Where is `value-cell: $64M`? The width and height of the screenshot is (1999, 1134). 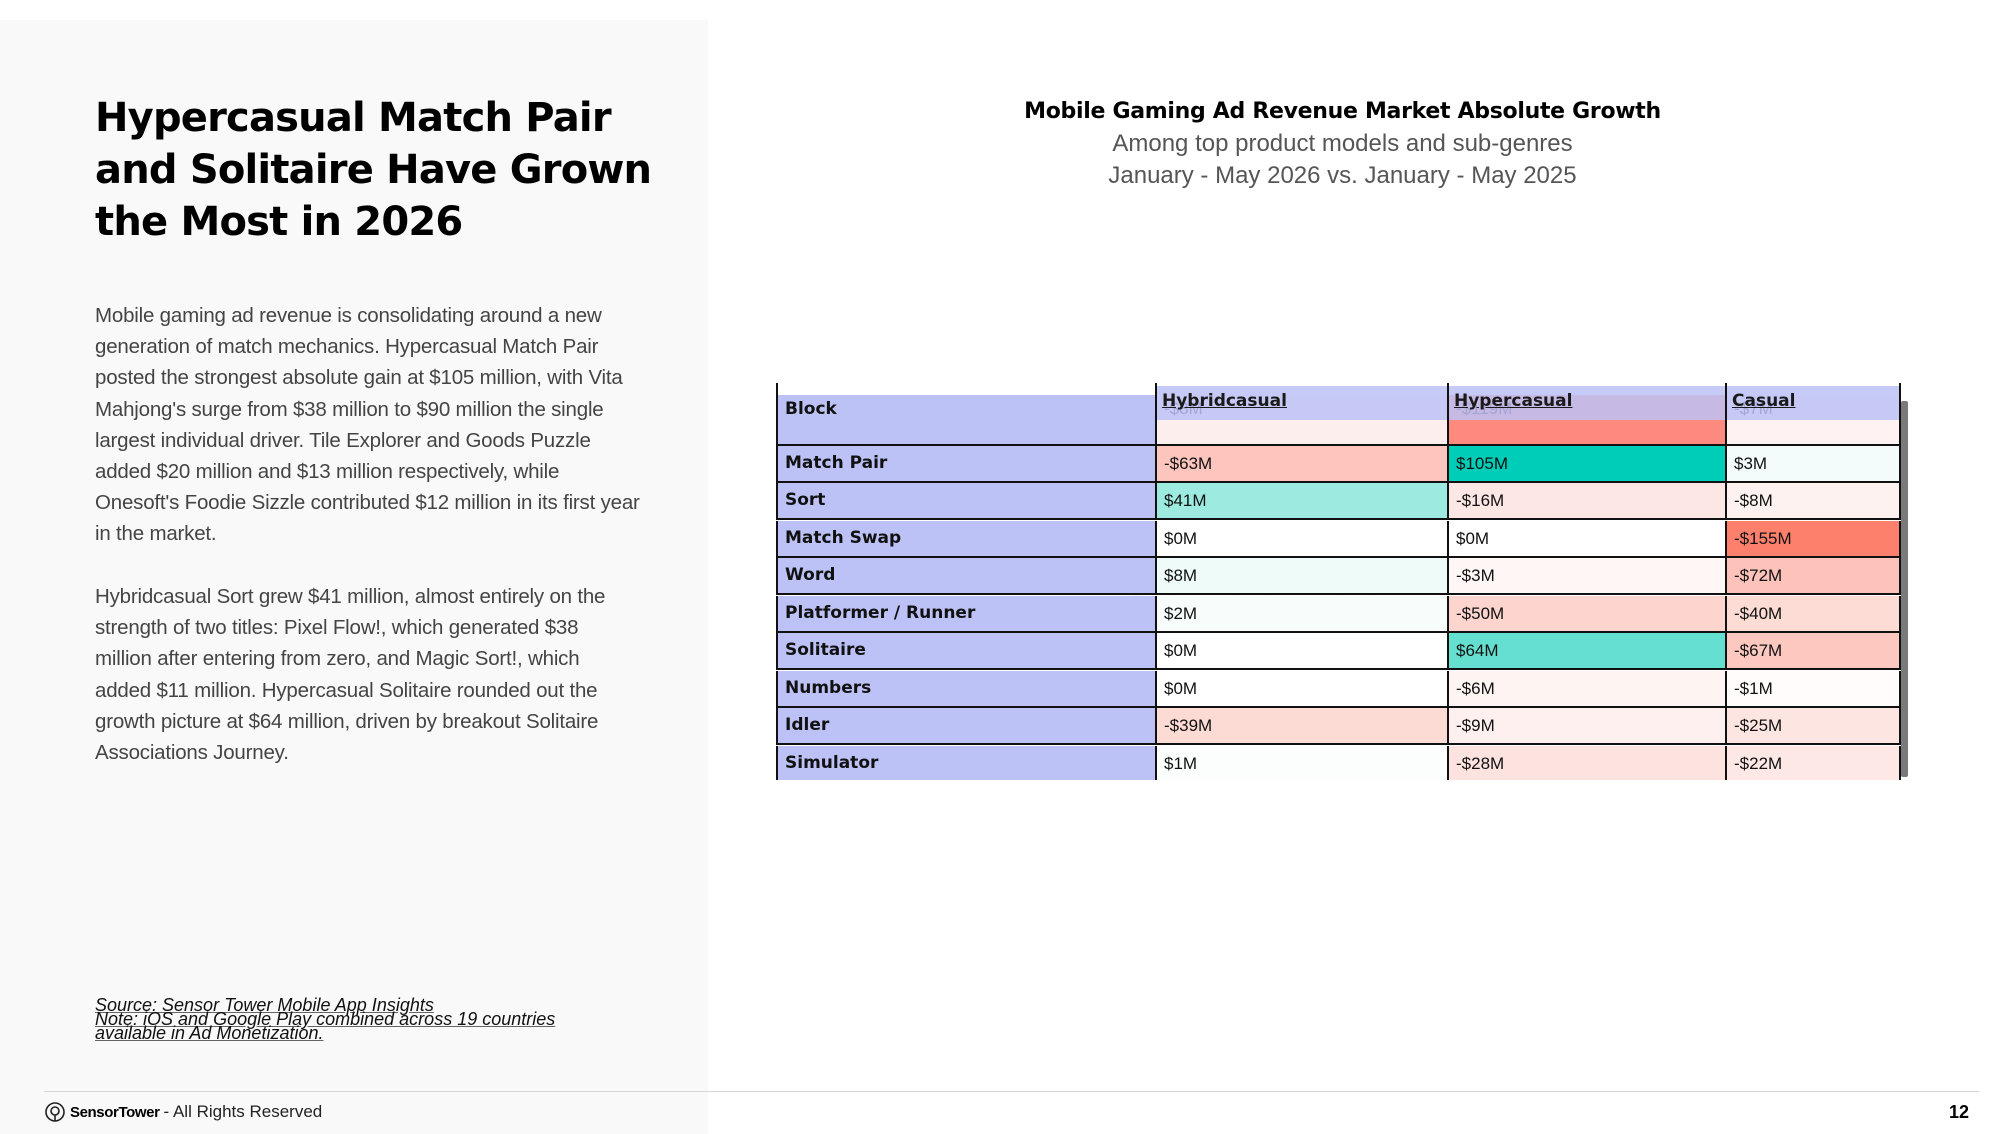 value-cell: $64M is located at coordinates (1586, 650).